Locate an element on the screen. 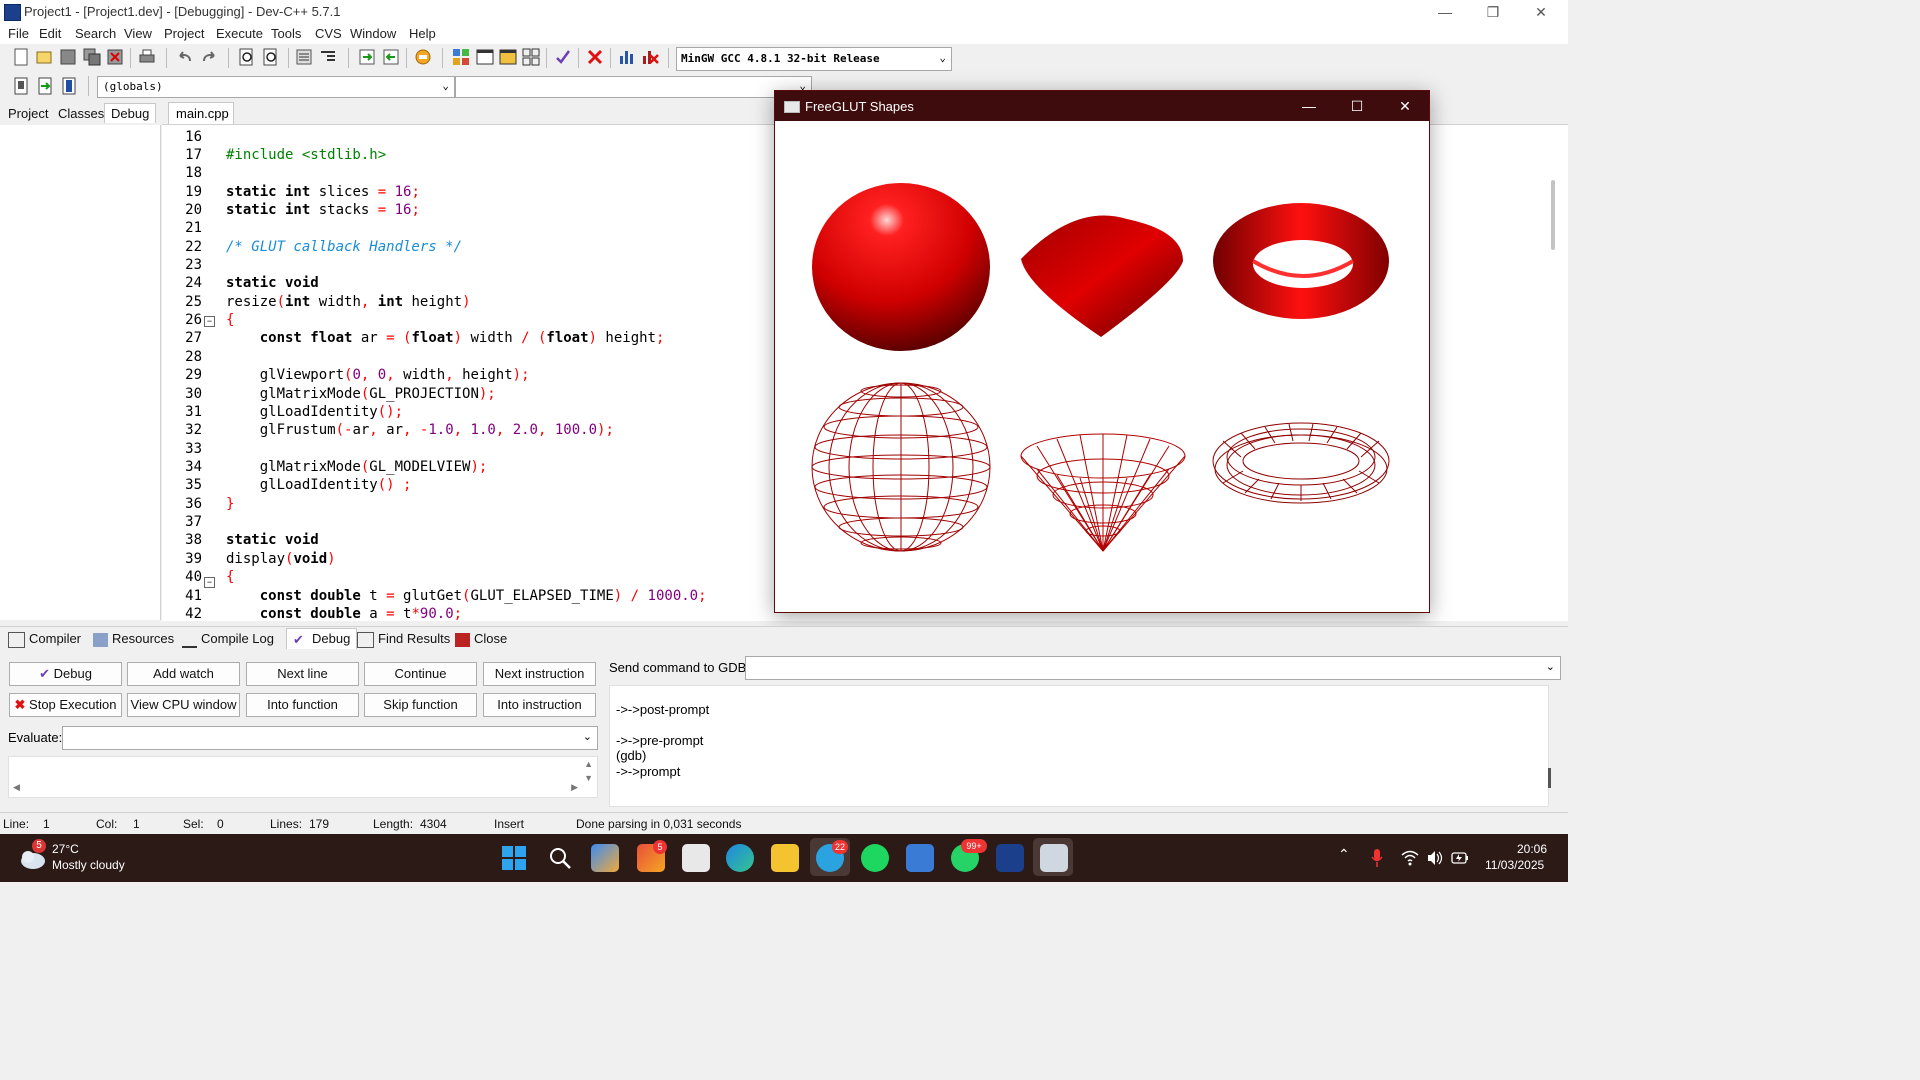 This screenshot has height=1080, width=1920. tab-debug-output: ✔ Debug is located at coordinates (322, 638).